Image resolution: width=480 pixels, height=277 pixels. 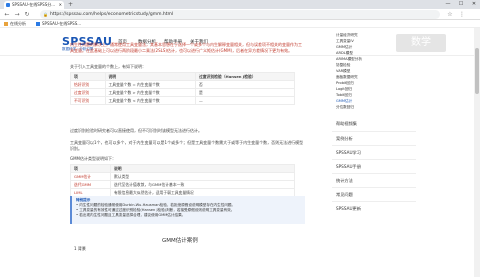 I want to click on search-watermark: 数学, so click(x=421, y=43).